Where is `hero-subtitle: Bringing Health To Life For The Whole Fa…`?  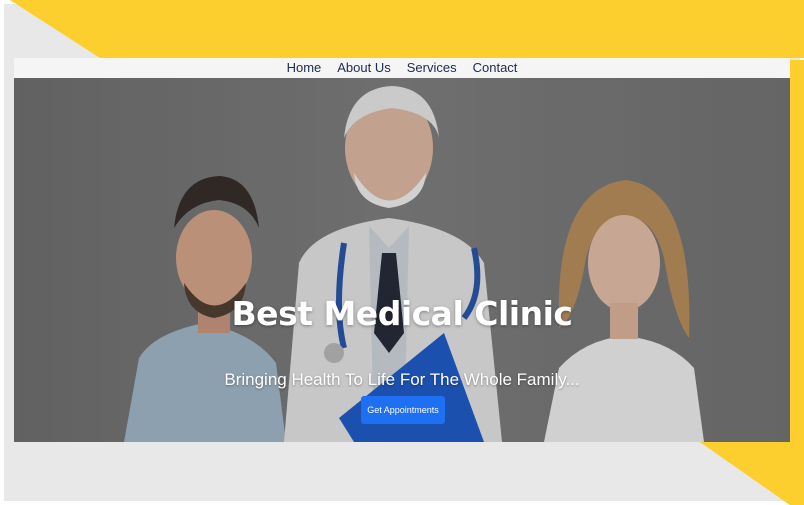 hero-subtitle: Bringing Health To Life For The Whole Fa… is located at coordinates (402, 379).